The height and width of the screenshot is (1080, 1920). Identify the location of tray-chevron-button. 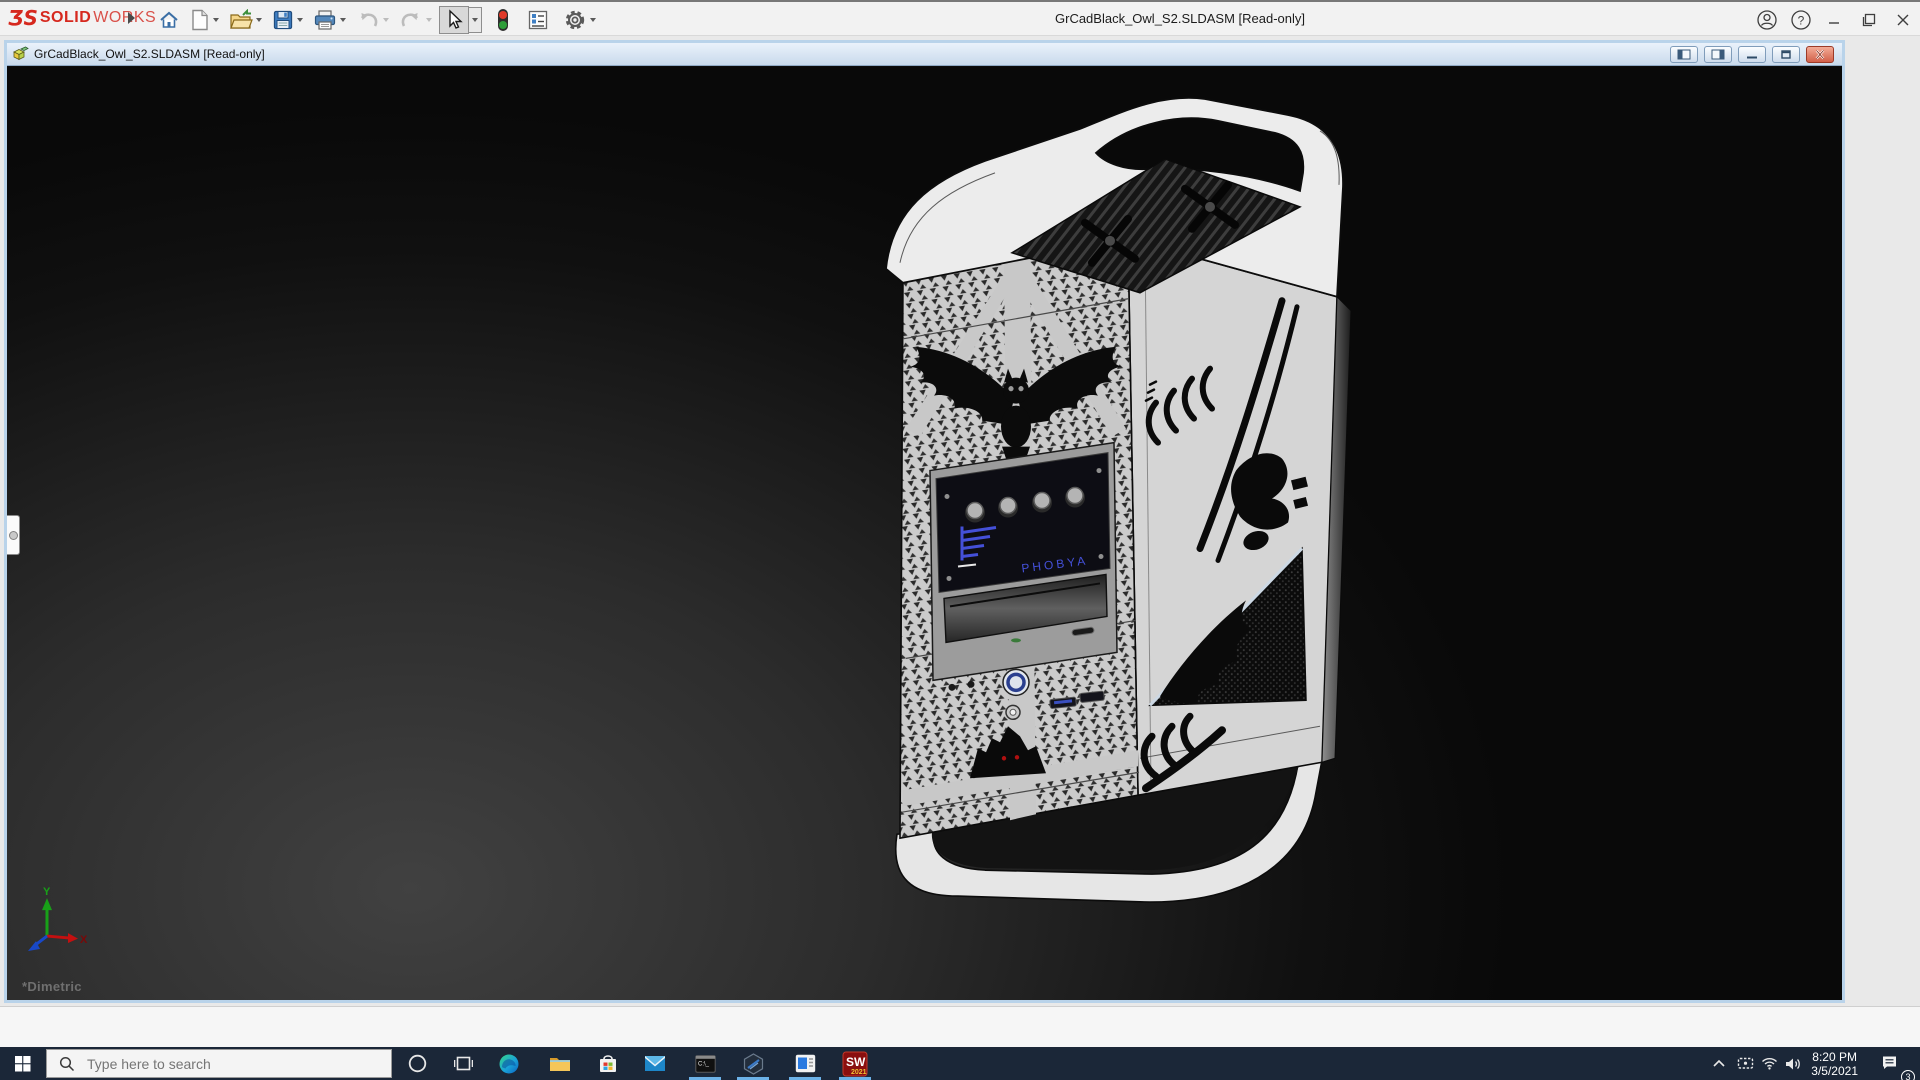
(1719, 1063).